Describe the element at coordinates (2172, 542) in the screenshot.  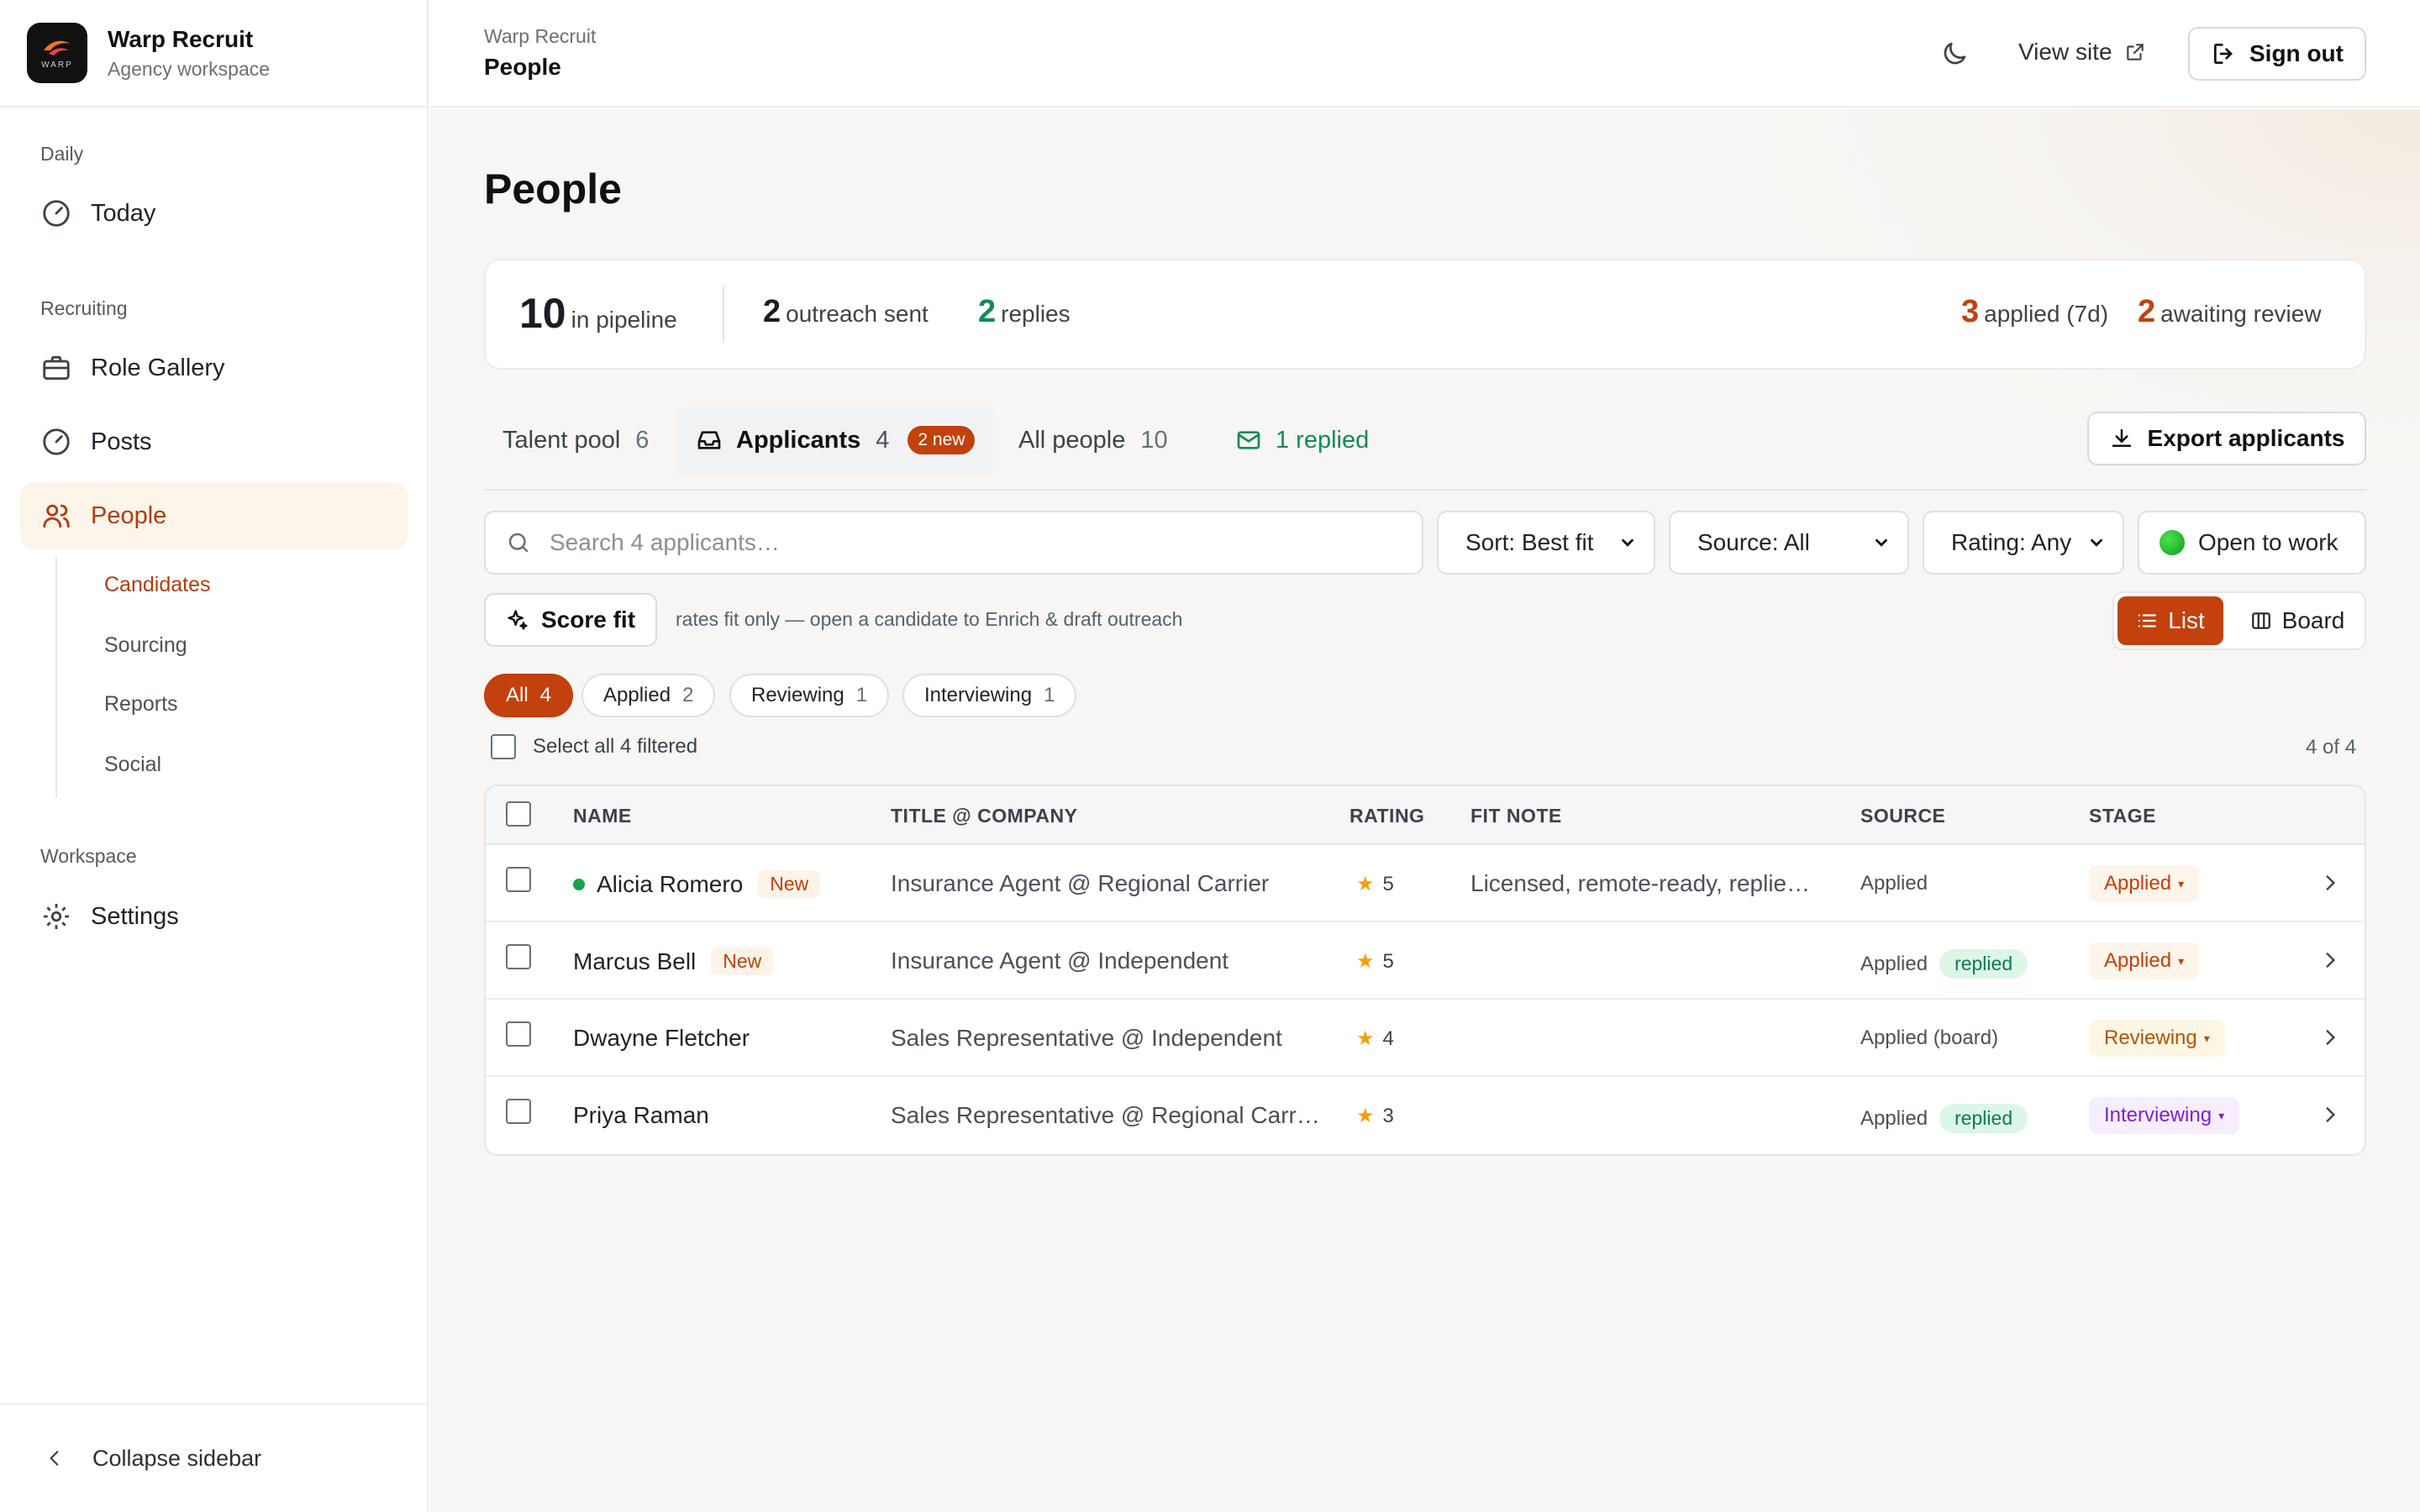
I see `green-dot-icon` at that location.